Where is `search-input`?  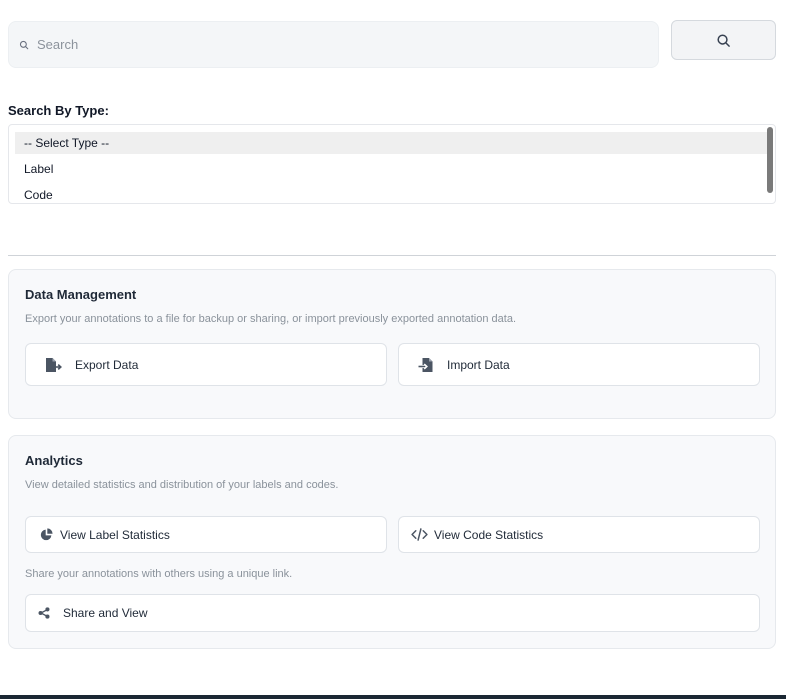
search-input is located at coordinates (317, 44).